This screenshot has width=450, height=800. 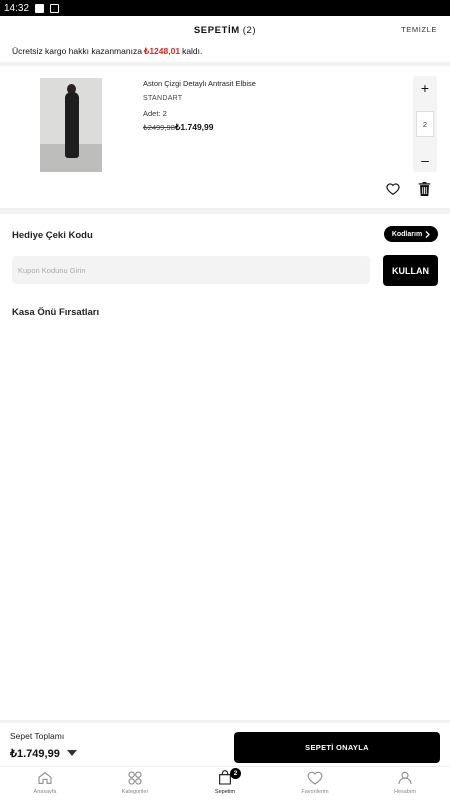 I want to click on header: SEPETİM (2) TEMİZLE, so click(x=225, y=30).